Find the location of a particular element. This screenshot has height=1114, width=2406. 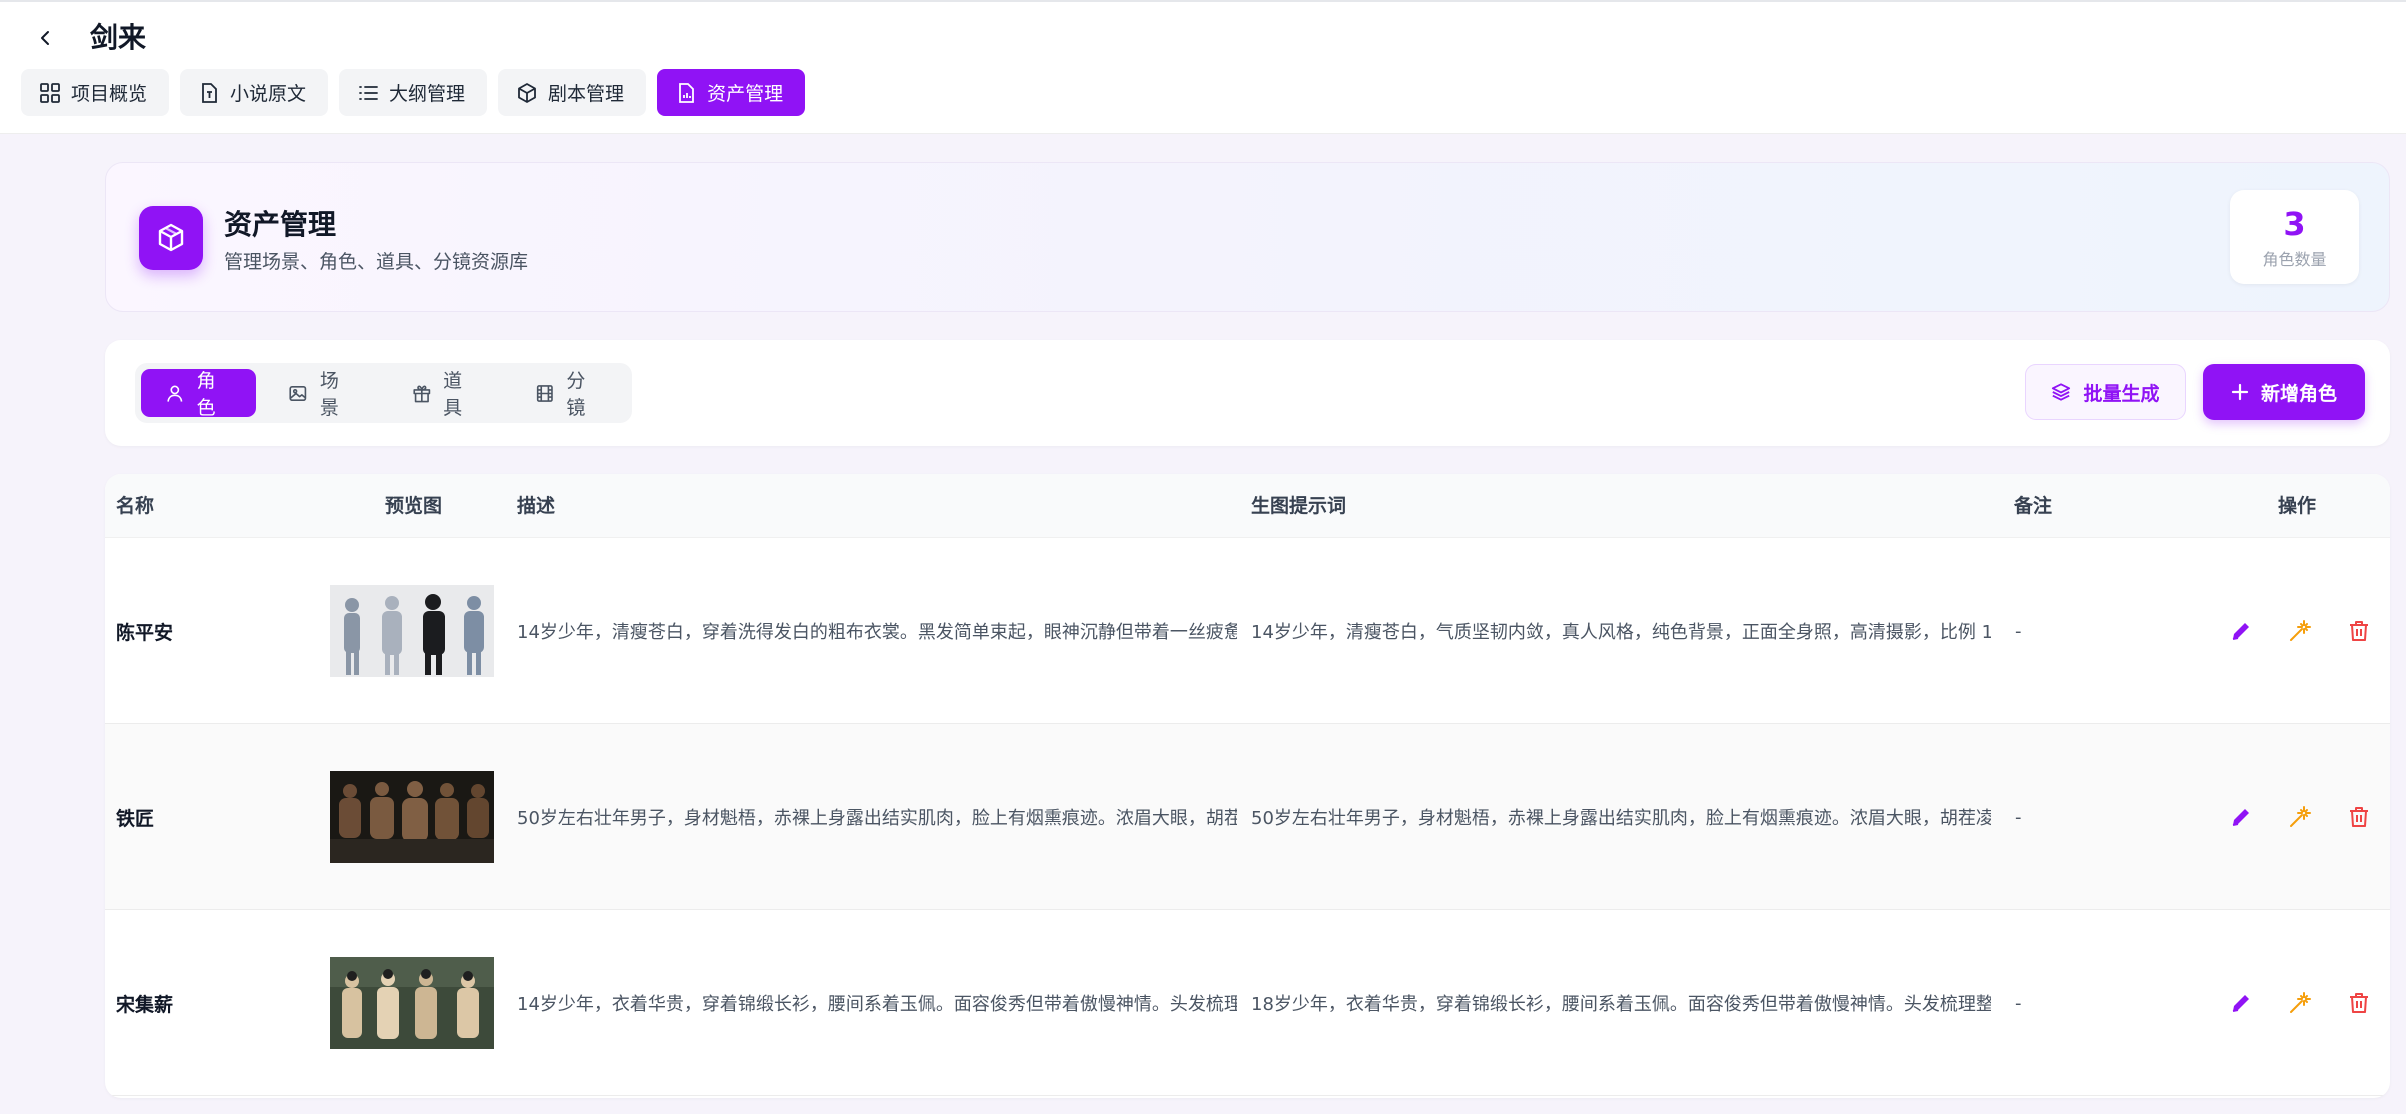

tab-assets: 资产管理 is located at coordinates (731, 92).